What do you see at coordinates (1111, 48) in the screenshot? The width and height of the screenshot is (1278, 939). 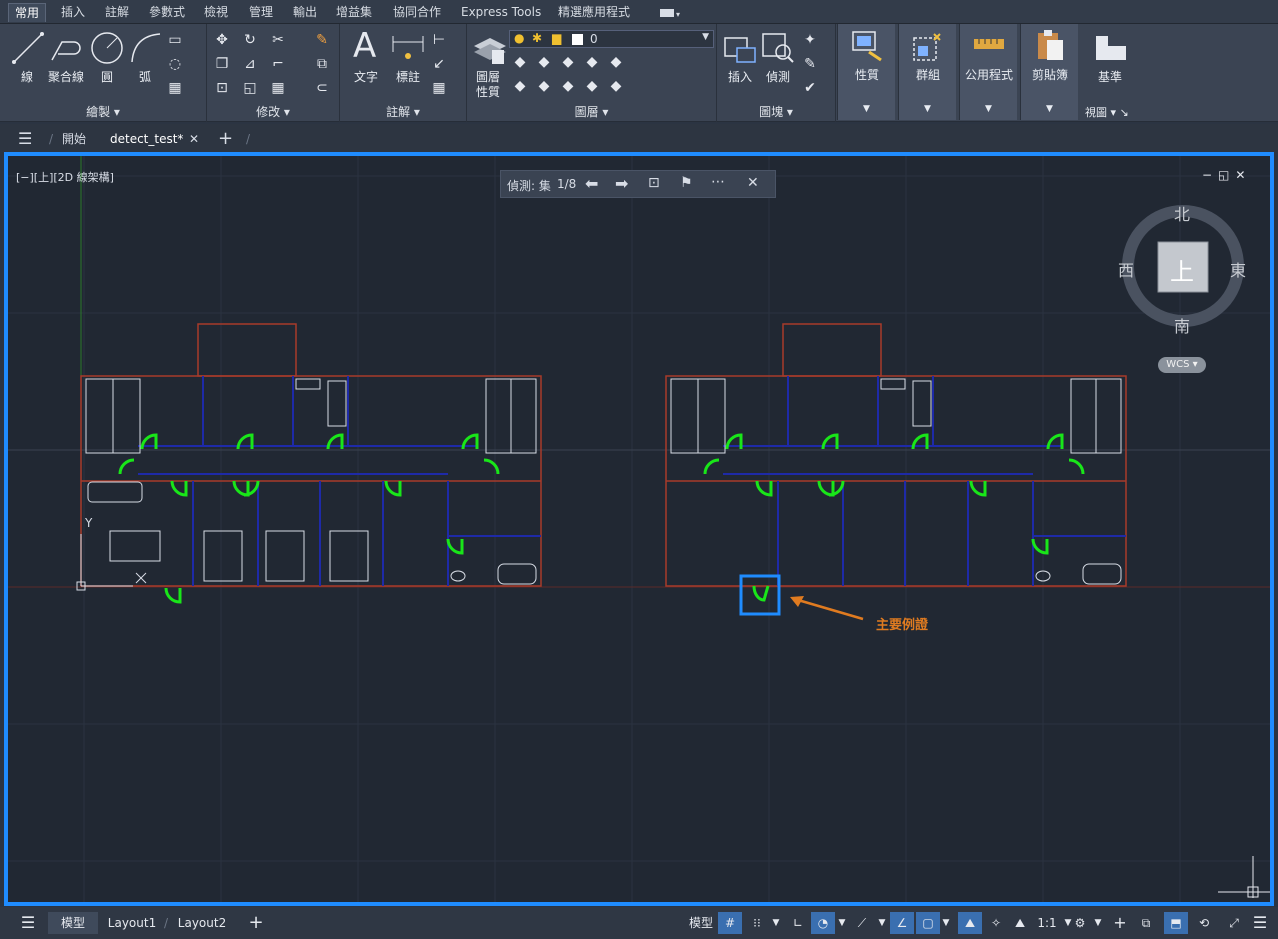 I see `base-view-icon` at bounding box center [1111, 48].